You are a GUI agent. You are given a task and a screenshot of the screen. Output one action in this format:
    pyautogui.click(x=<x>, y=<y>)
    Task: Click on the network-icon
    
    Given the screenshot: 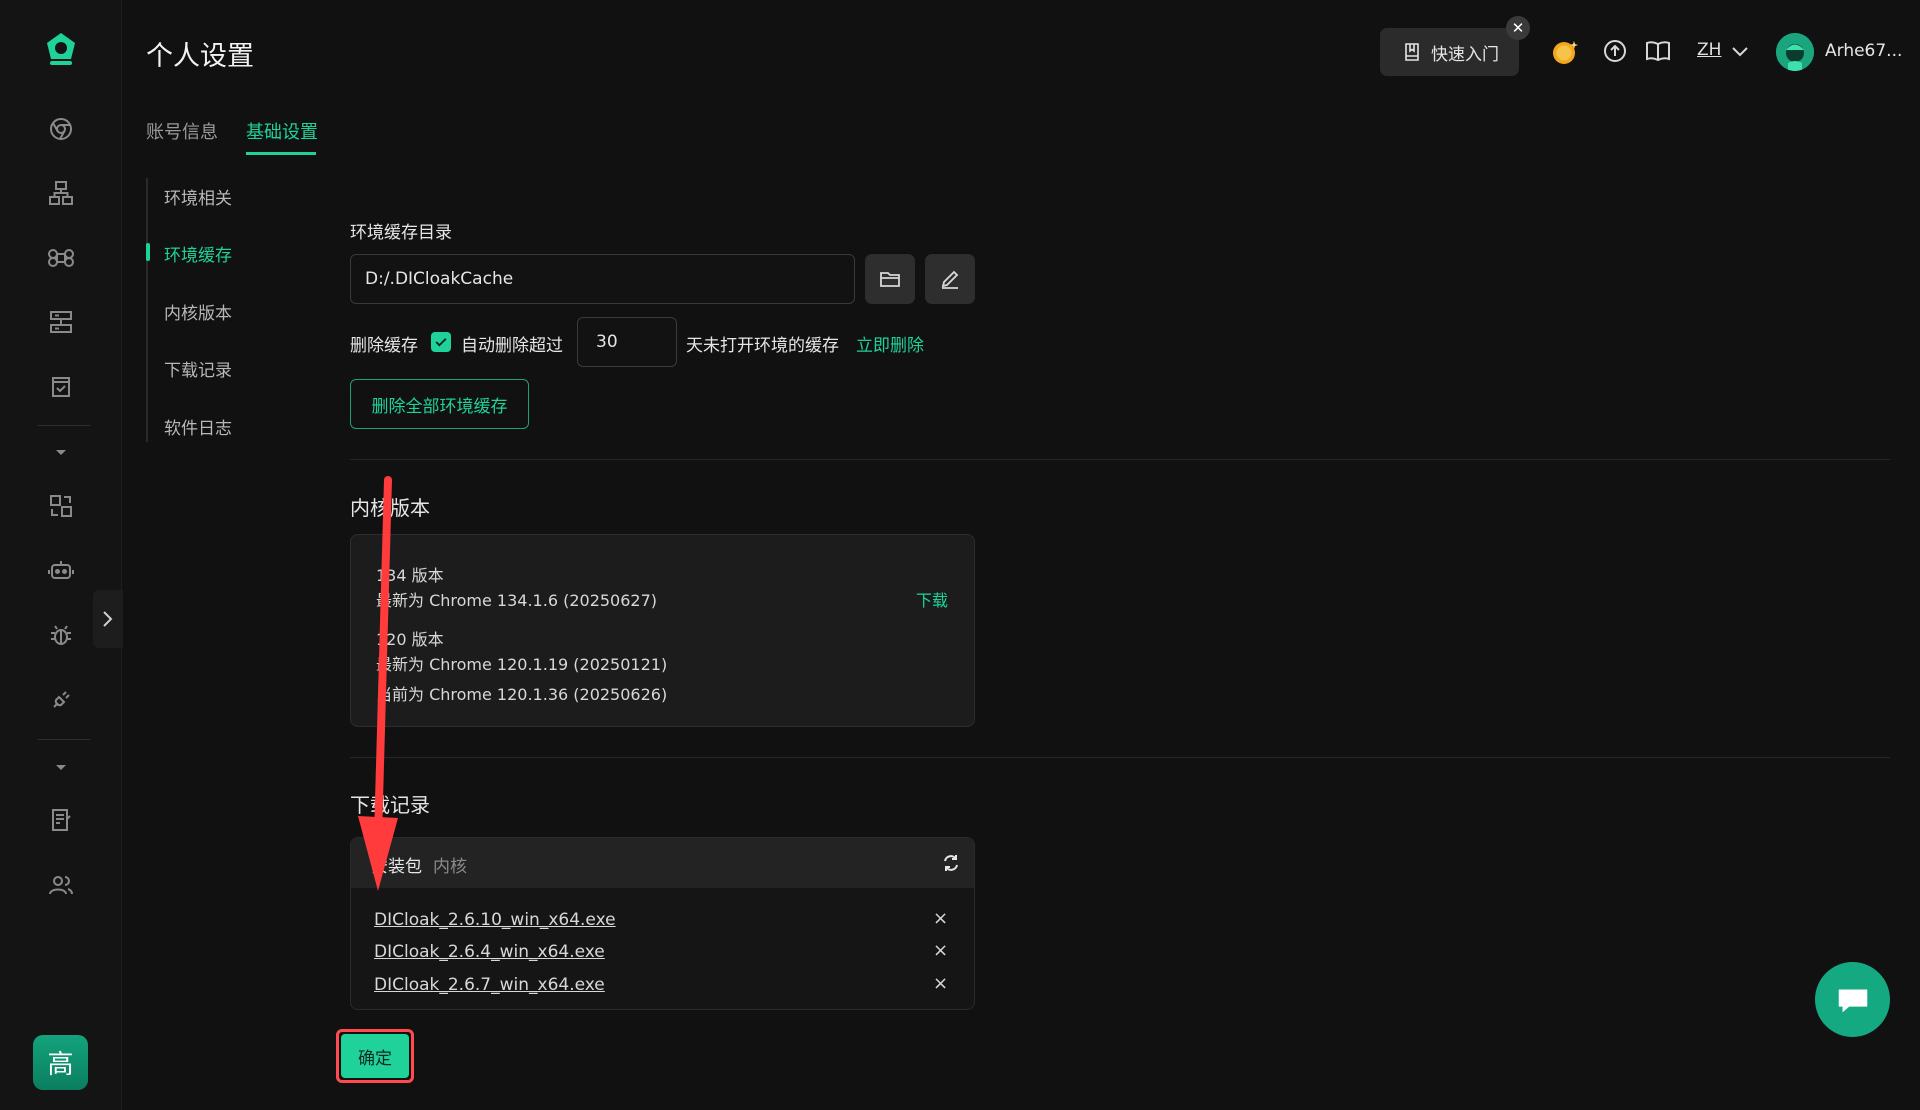 What is the action you would take?
    pyautogui.click(x=61, y=193)
    